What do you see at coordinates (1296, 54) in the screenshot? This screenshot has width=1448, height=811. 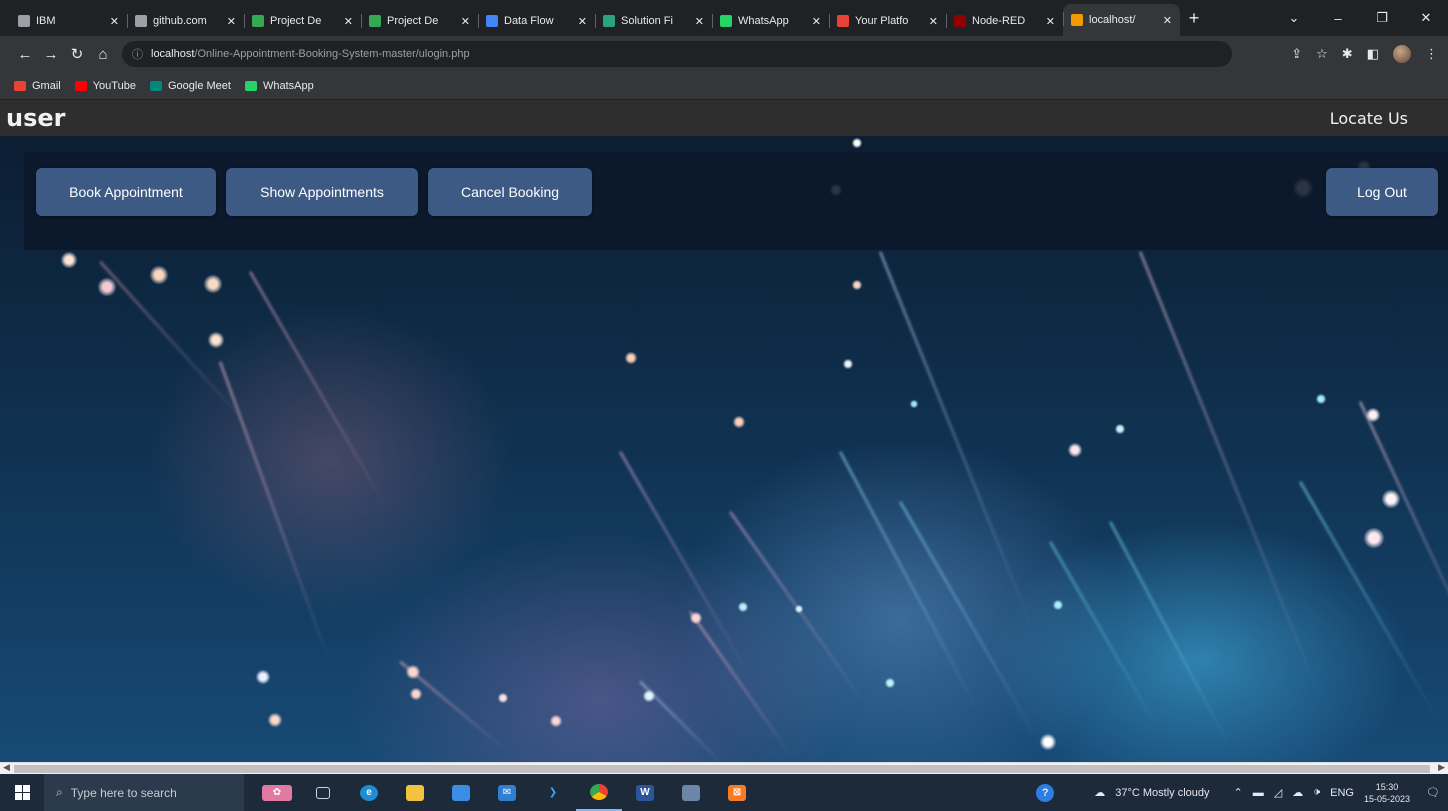 I see `share-icon: ⇪` at bounding box center [1296, 54].